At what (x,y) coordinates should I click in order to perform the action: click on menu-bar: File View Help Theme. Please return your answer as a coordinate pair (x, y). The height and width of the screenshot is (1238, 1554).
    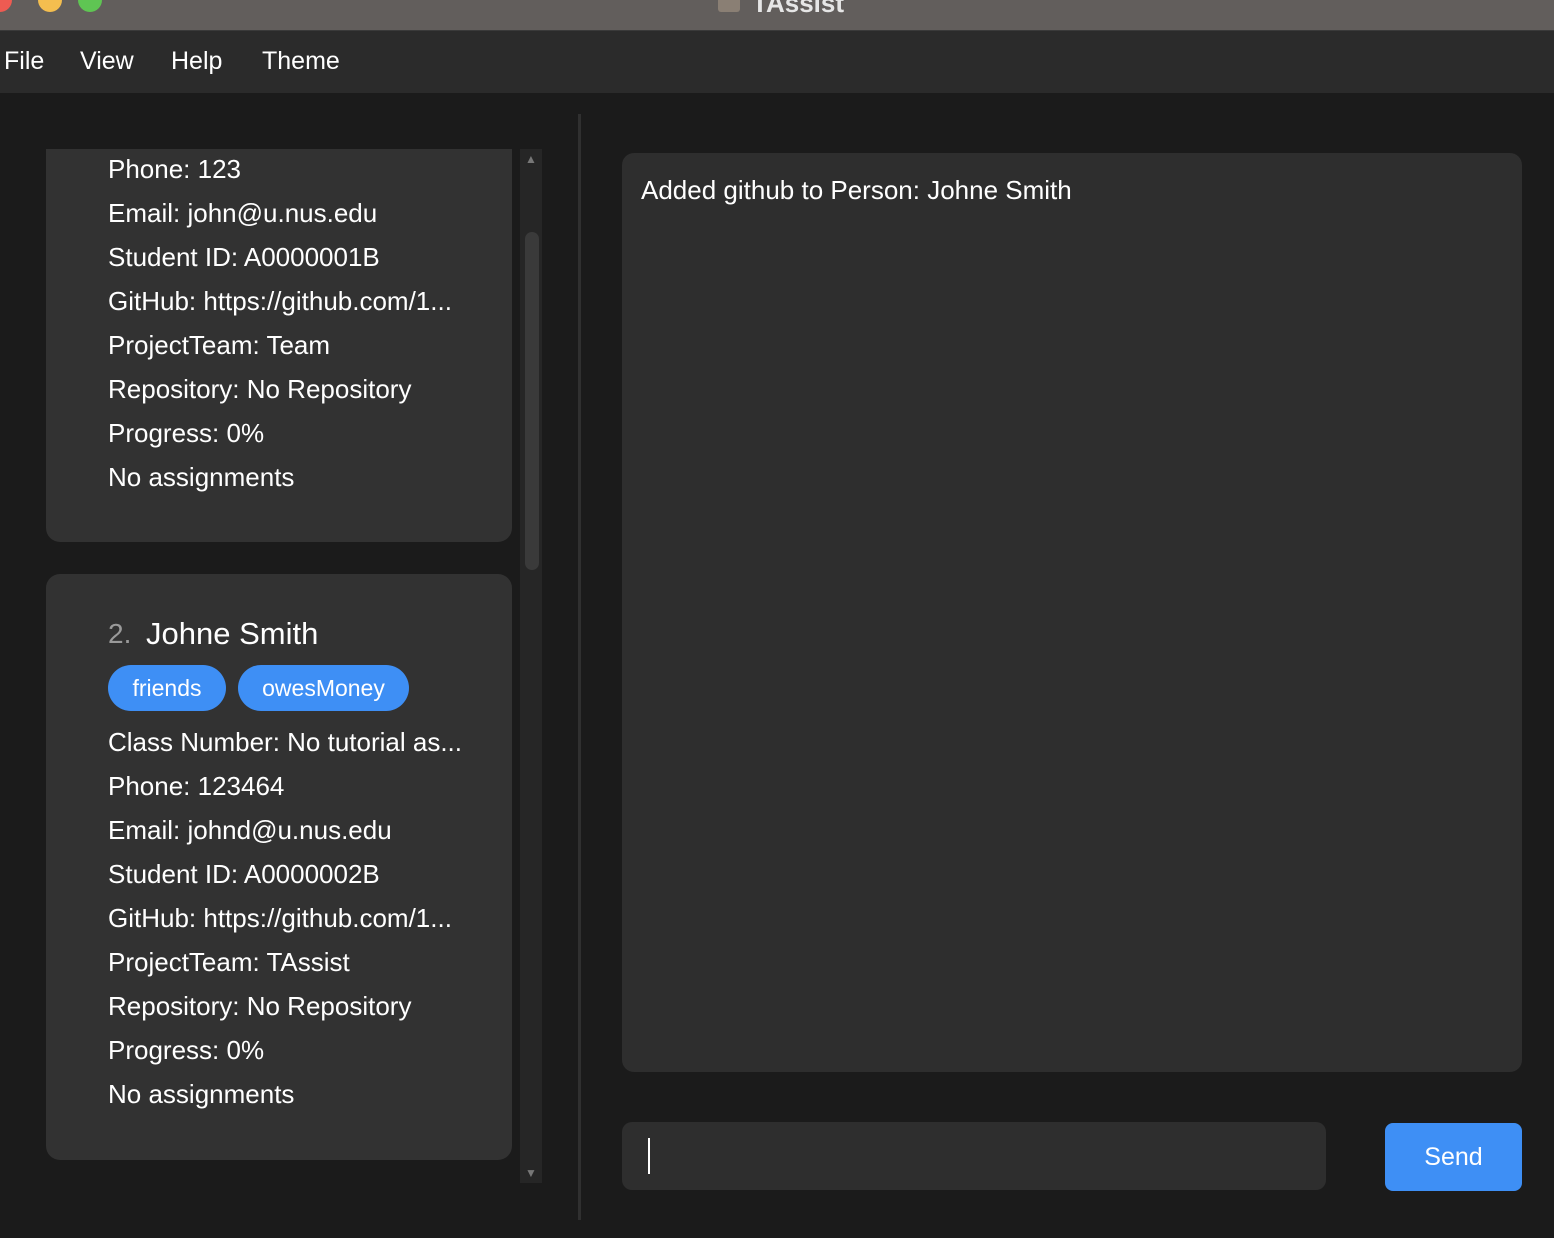
    Looking at the image, I should click on (777, 62).